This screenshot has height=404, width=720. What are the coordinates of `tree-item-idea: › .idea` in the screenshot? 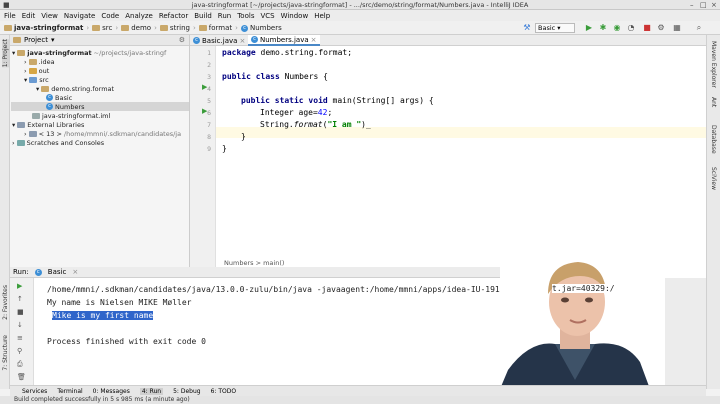 It's located at (39, 61).